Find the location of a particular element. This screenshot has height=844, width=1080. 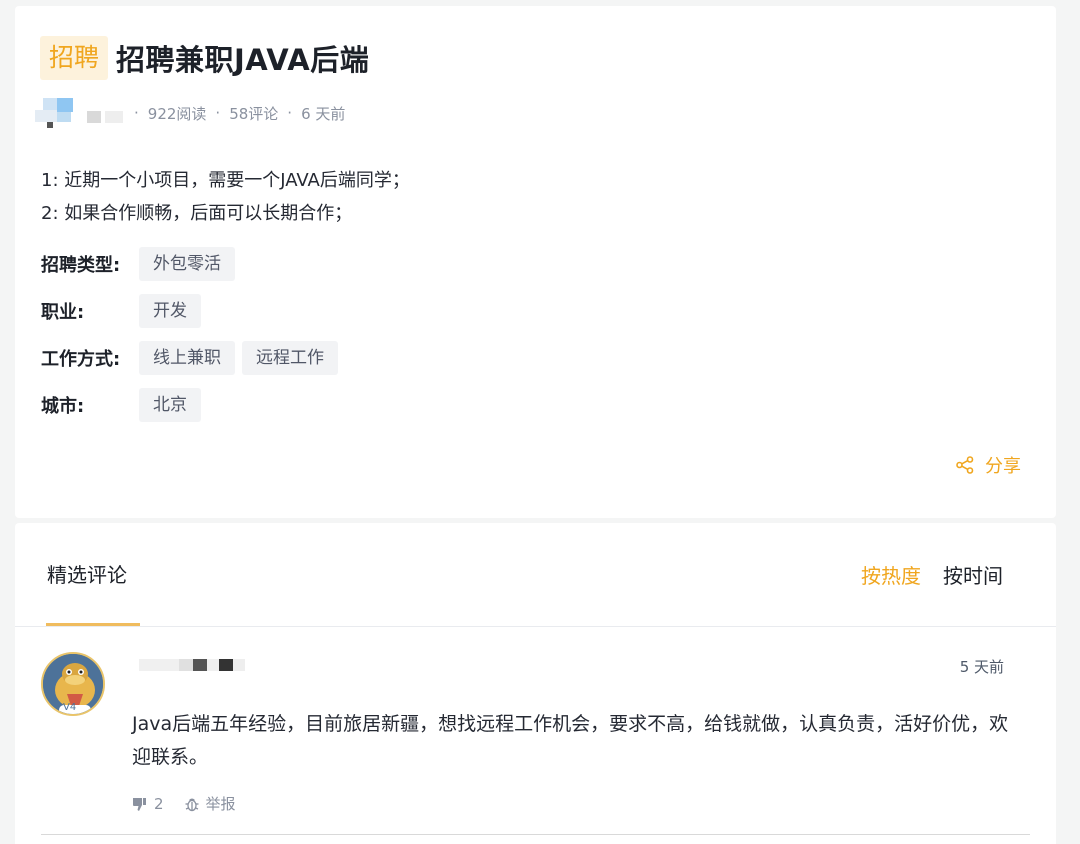

dislike-count: 2 is located at coordinates (159, 803).